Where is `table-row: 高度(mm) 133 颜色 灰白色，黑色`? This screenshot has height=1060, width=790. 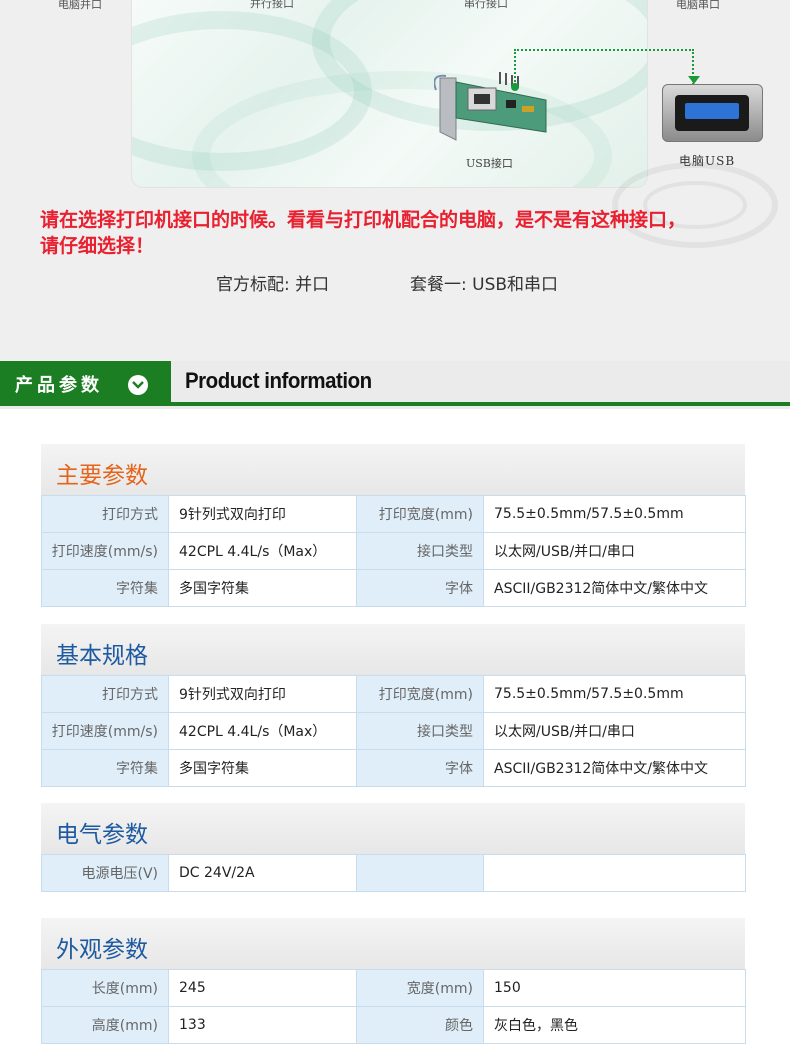 table-row: 高度(mm) 133 颜色 灰白色，黑色 is located at coordinates (393, 1025).